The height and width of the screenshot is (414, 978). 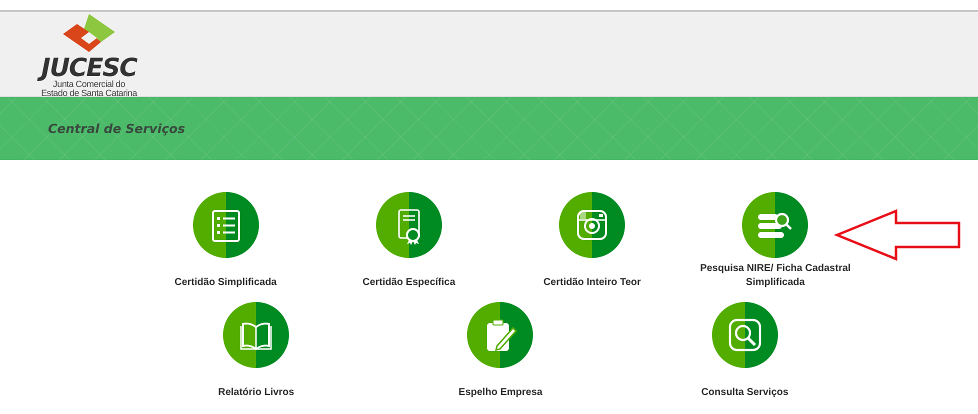 I want to click on page-title: Central de Serviços, so click(x=117, y=128).